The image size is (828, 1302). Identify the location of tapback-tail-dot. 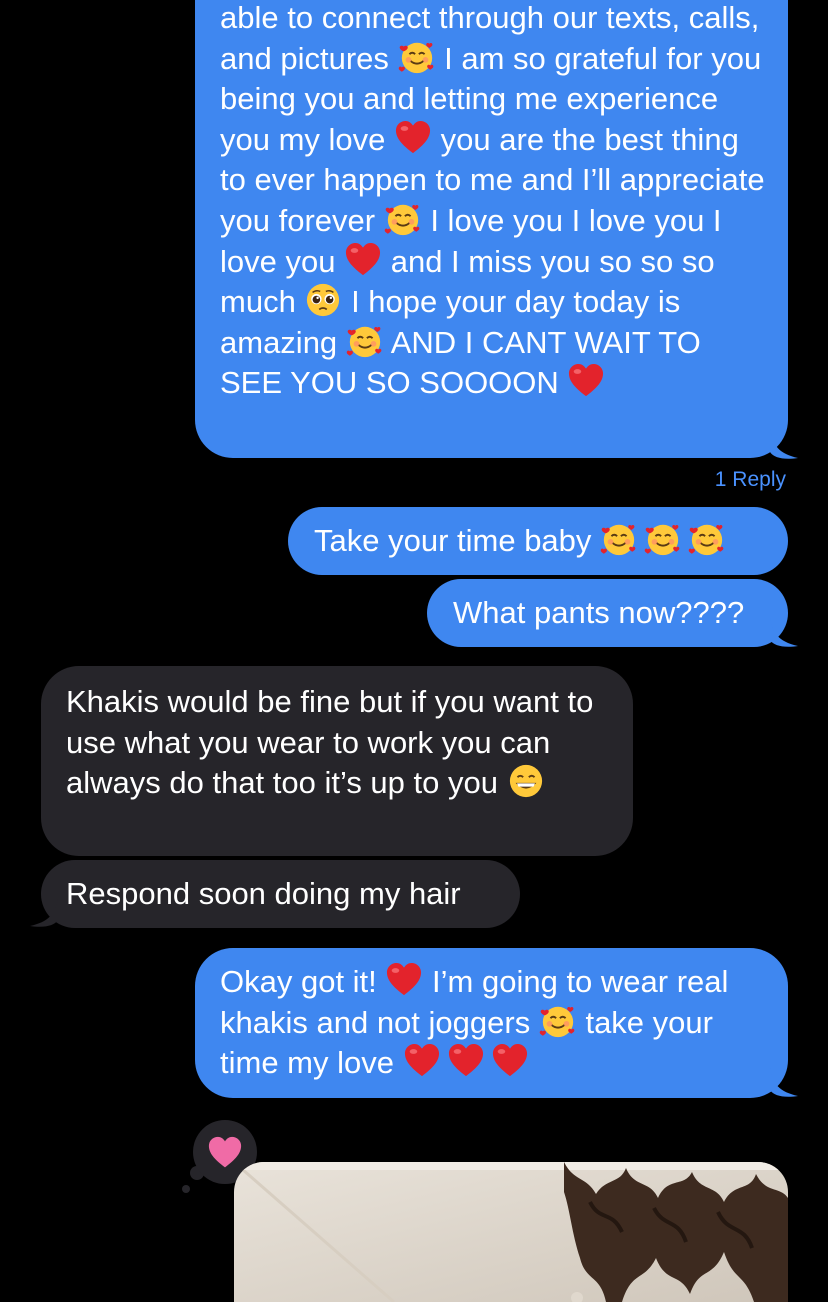
(186, 1189).